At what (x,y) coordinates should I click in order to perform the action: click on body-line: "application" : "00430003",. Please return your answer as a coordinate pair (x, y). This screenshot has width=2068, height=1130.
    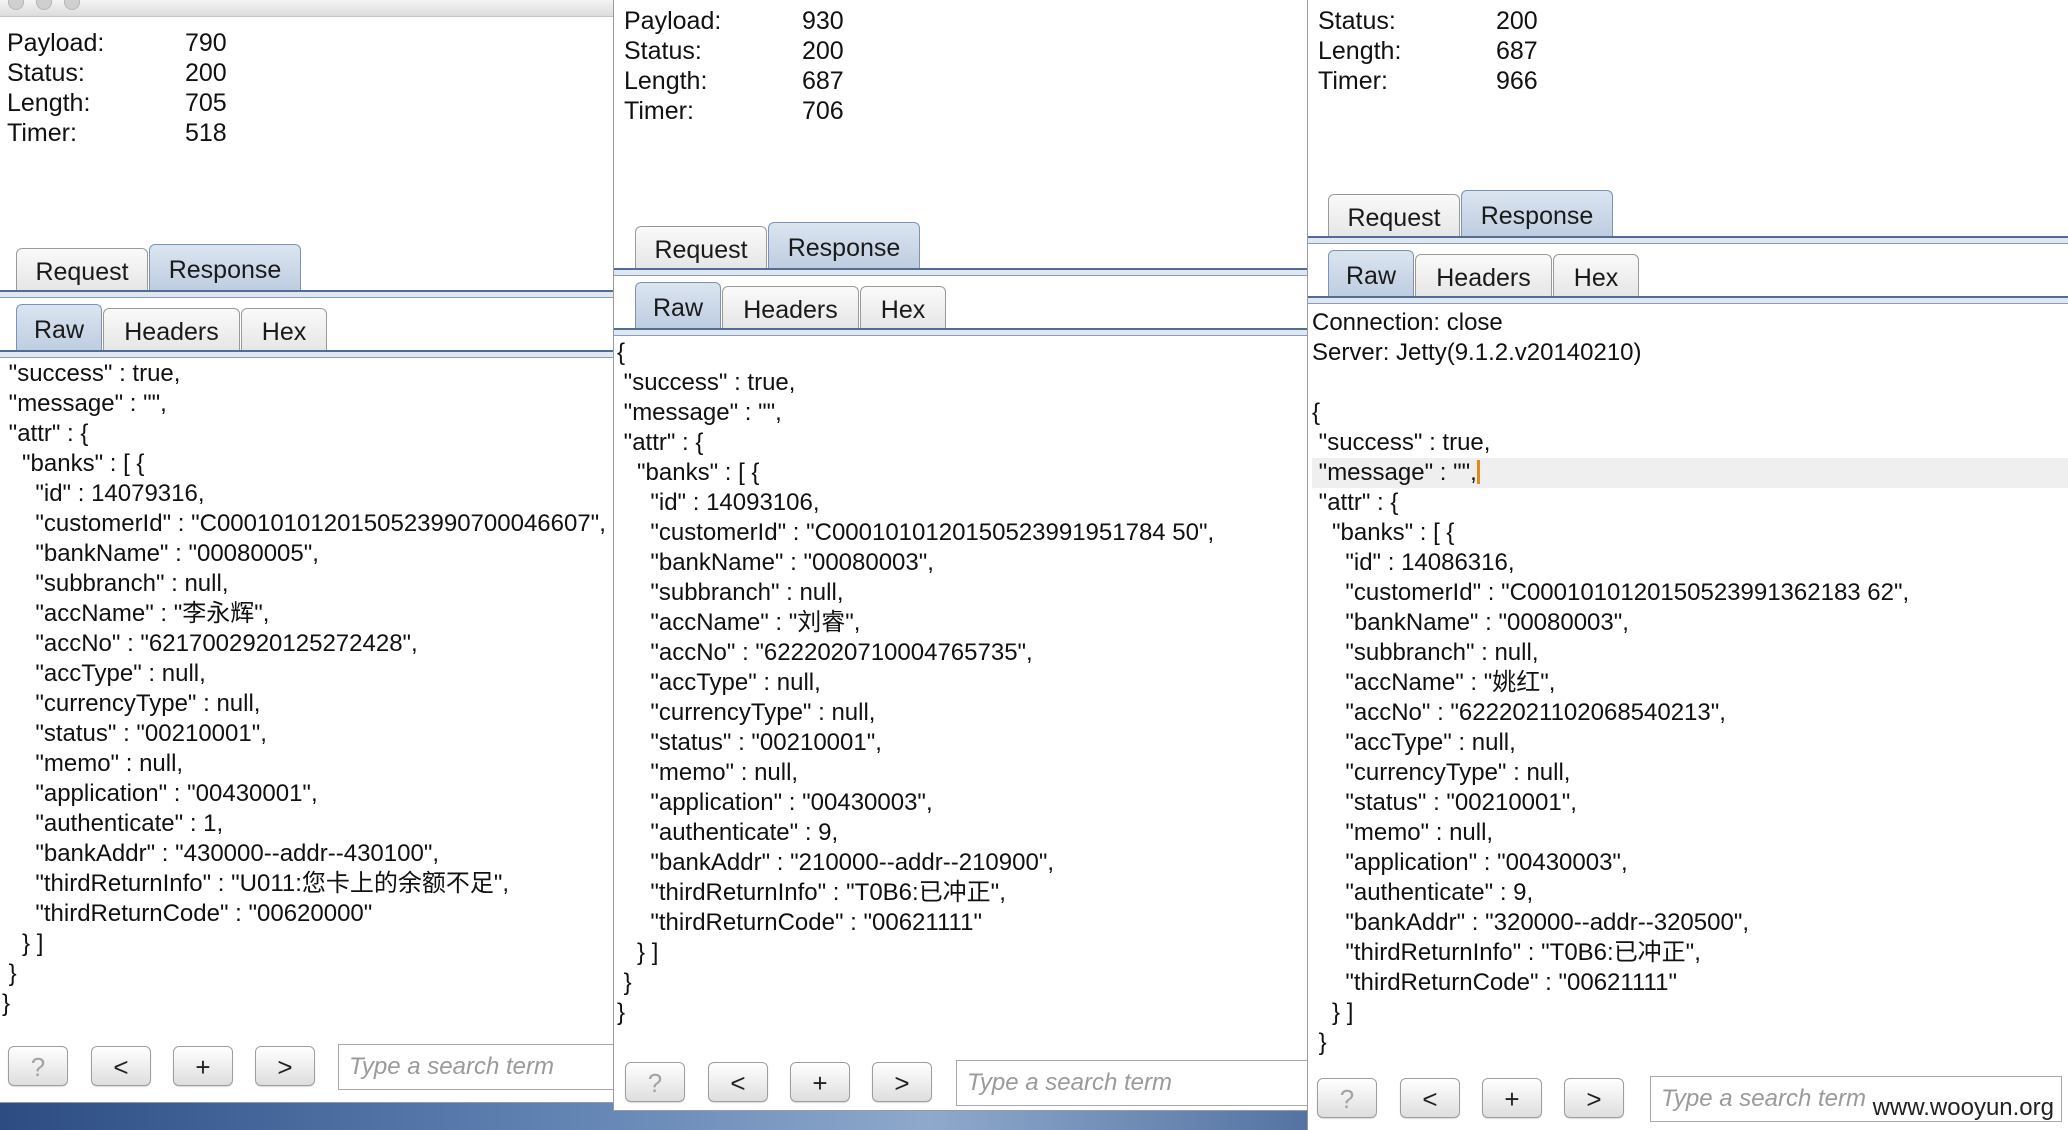
    Looking at the image, I should click on (775, 802).